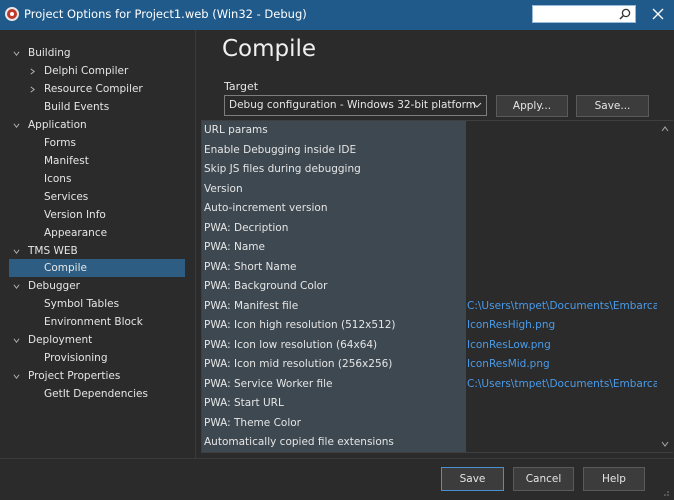 Image resolution: width=674 pixels, height=500 pixels. I want to click on tree-item-application: Application, so click(50, 125).